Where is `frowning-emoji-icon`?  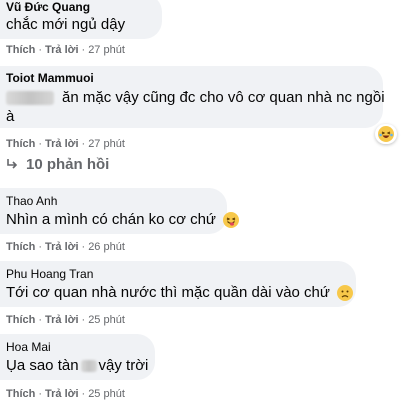 frowning-emoji-icon is located at coordinates (345, 293).